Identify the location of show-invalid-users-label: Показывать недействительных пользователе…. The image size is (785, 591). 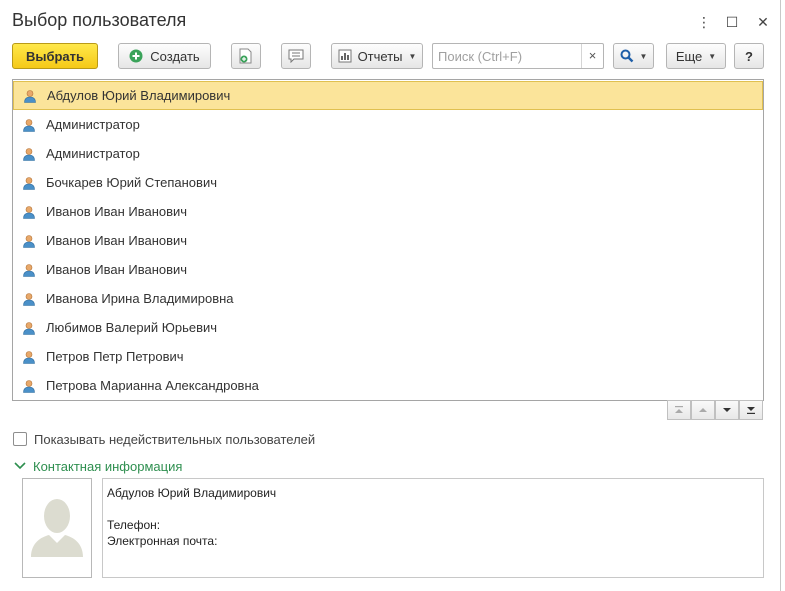
(175, 439).